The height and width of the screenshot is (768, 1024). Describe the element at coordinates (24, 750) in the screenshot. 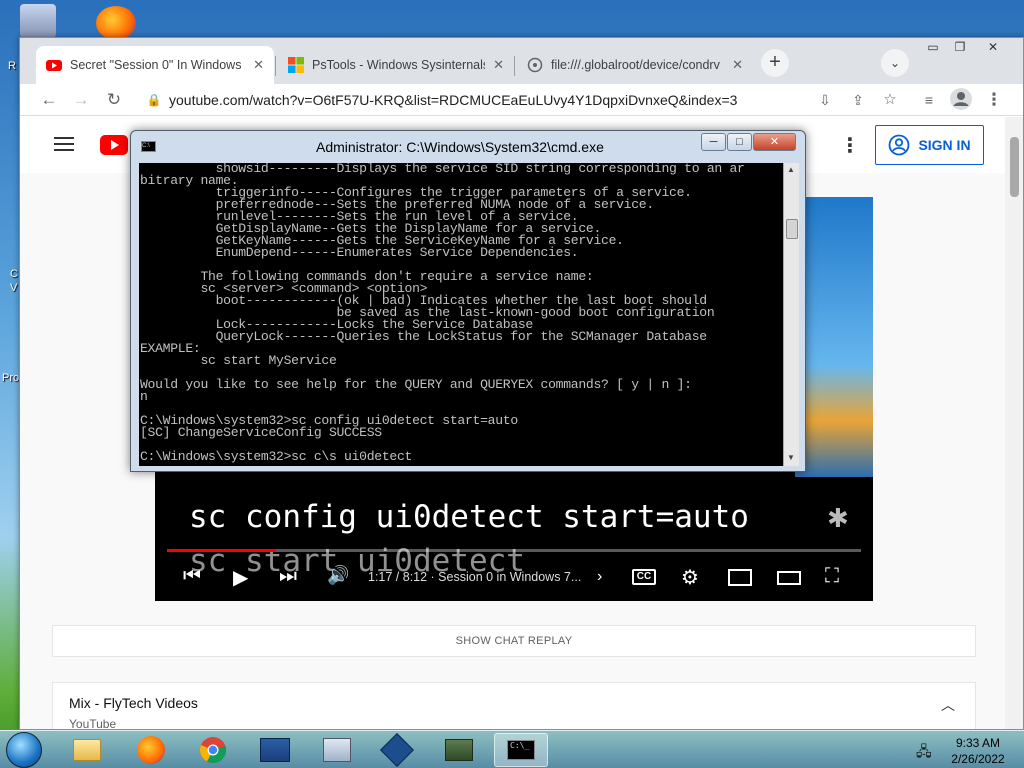

I see `start-button` at that location.